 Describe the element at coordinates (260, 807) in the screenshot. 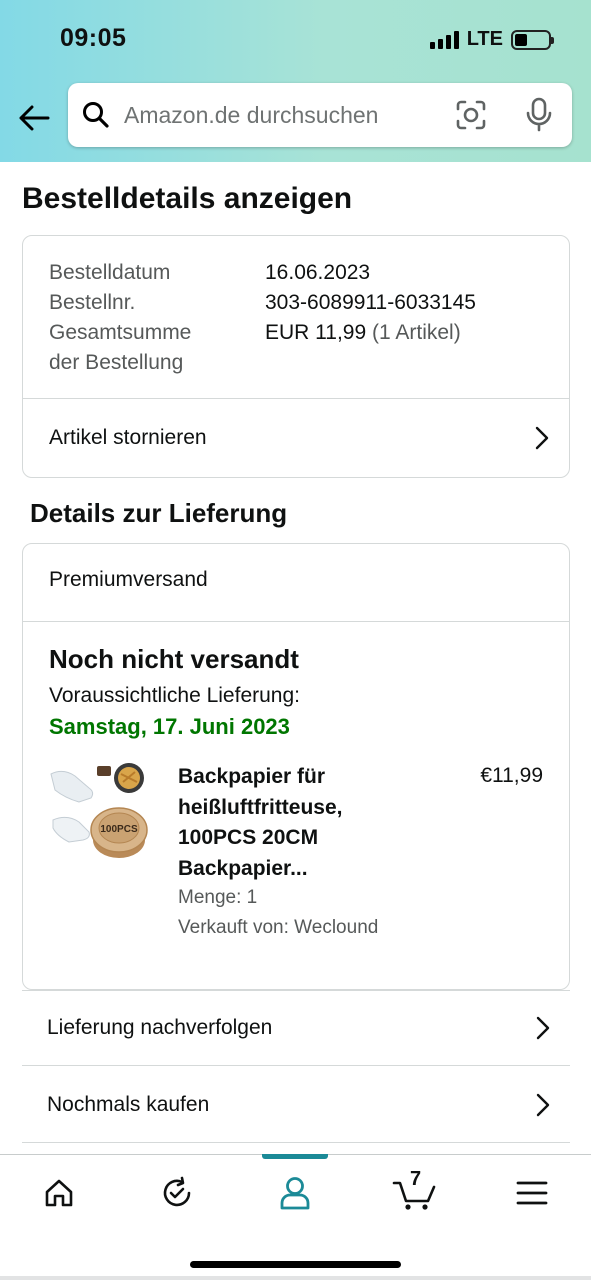

I see `product-title-line: heißluftfritteuse,` at that location.